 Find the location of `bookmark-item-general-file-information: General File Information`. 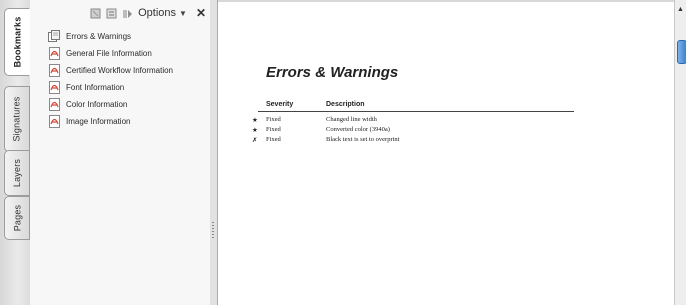

bookmark-item-general-file-information: General File Information is located at coordinates (110, 53).